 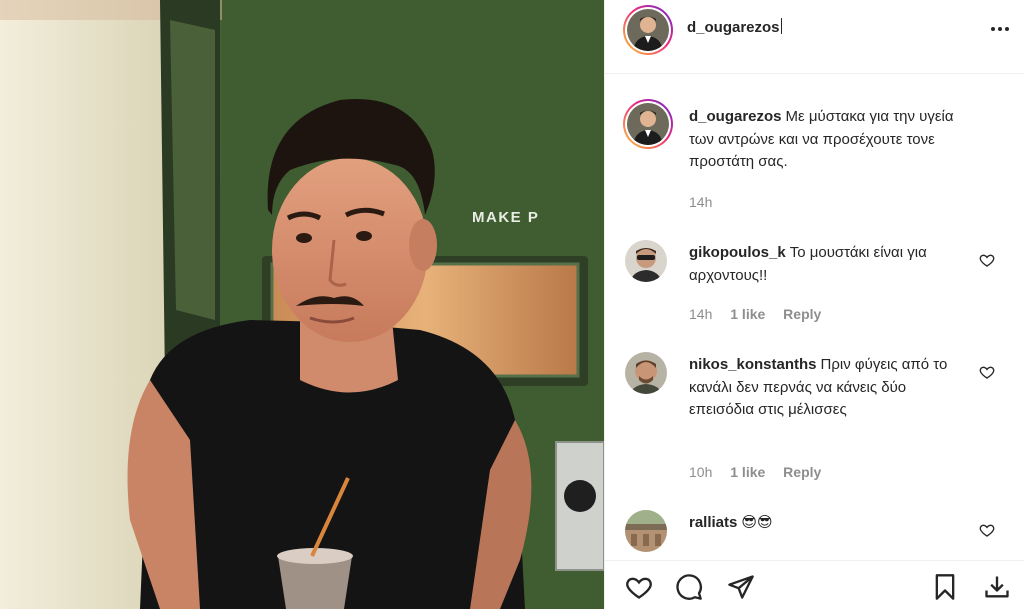 I want to click on comment-body: ralliats 😎😎, so click(x=829, y=523).